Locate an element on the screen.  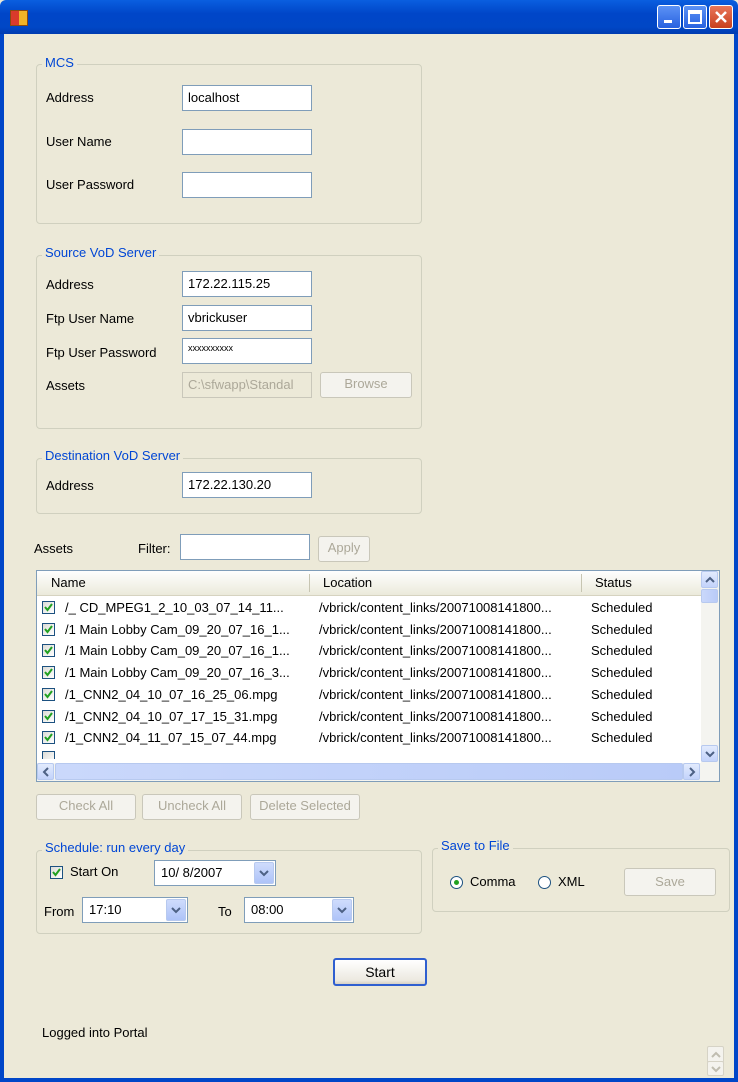
source-assets-path-input: C:\sfwapp\Standal is located at coordinates (247, 385).